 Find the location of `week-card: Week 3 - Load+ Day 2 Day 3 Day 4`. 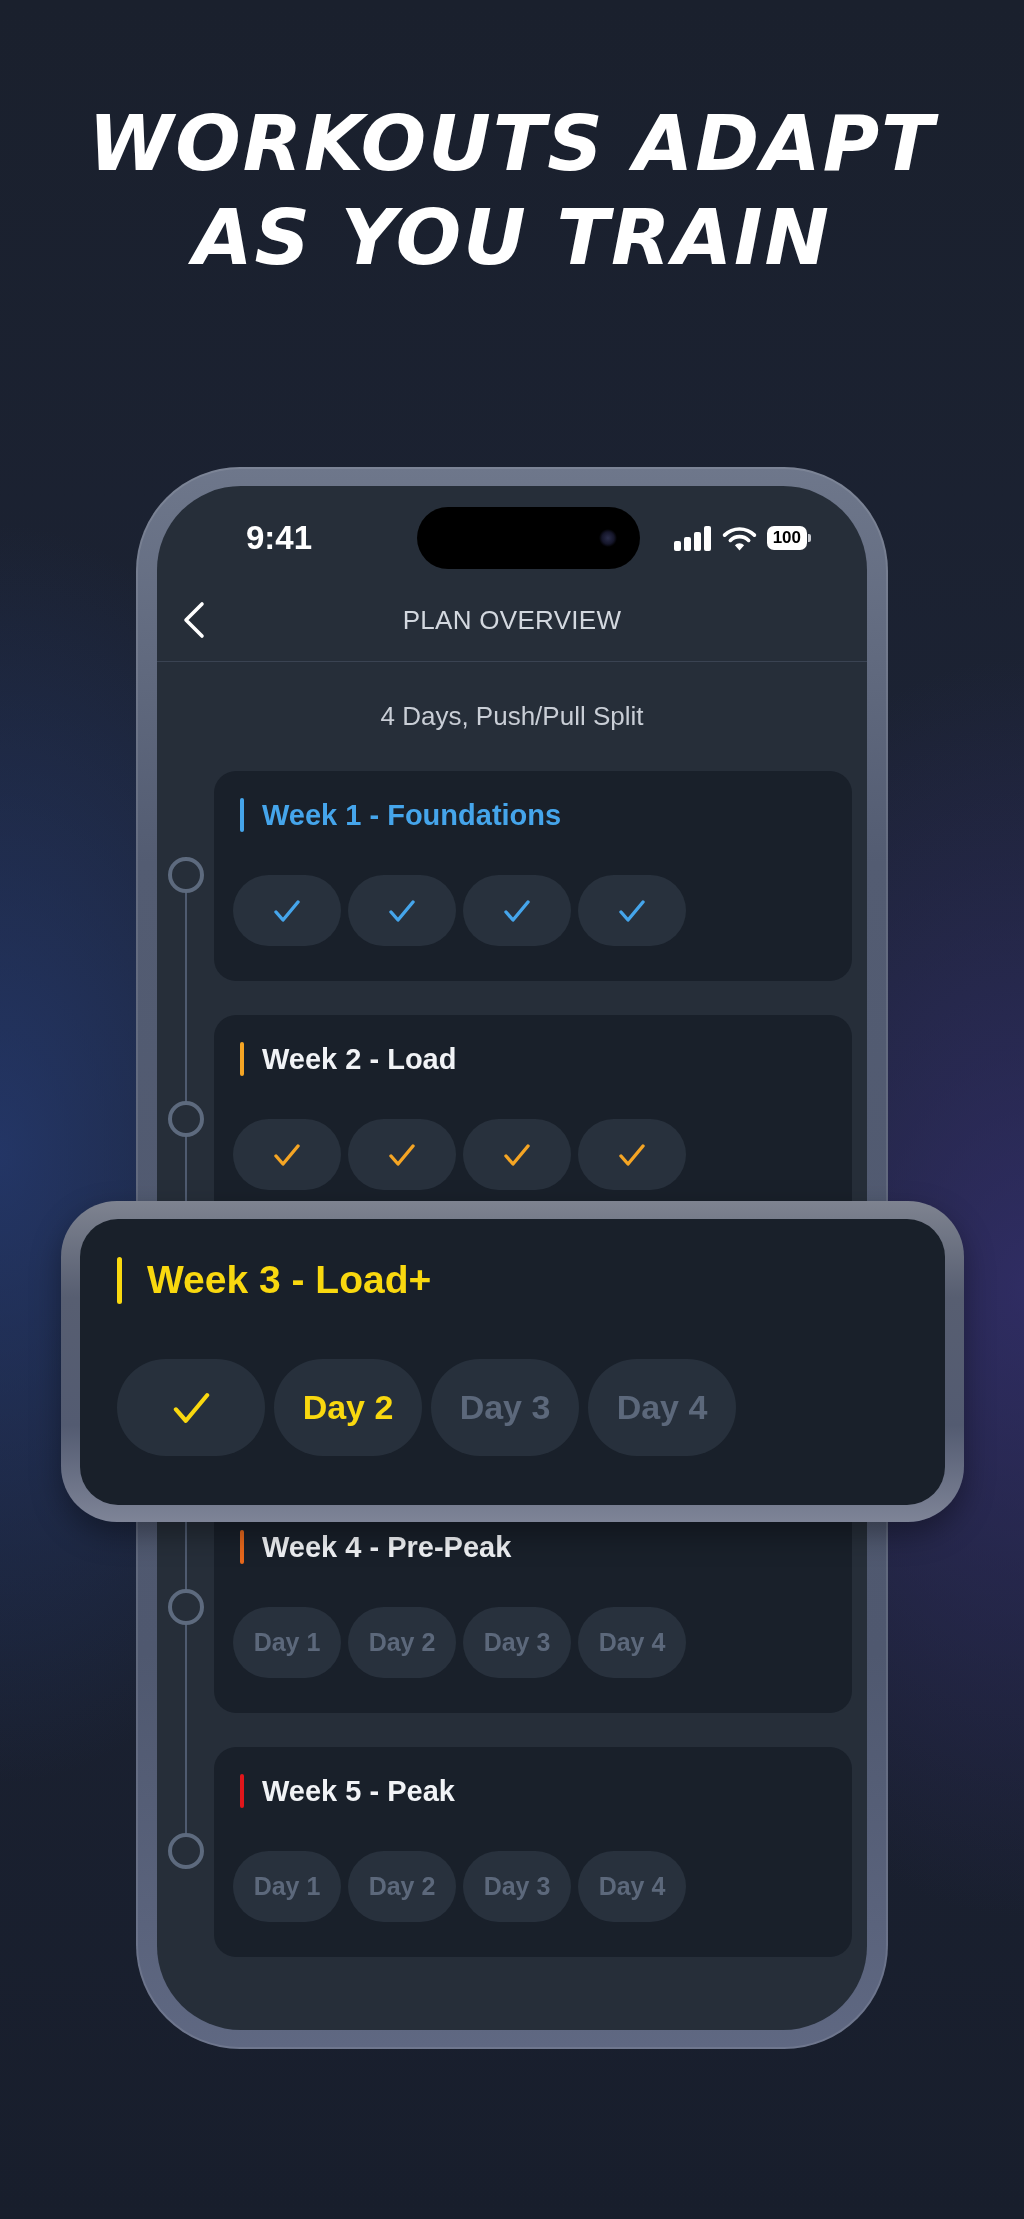

week-card: Week 3 - Load+ Day 2 Day 3 Day 4 is located at coordinates (512, 1362).